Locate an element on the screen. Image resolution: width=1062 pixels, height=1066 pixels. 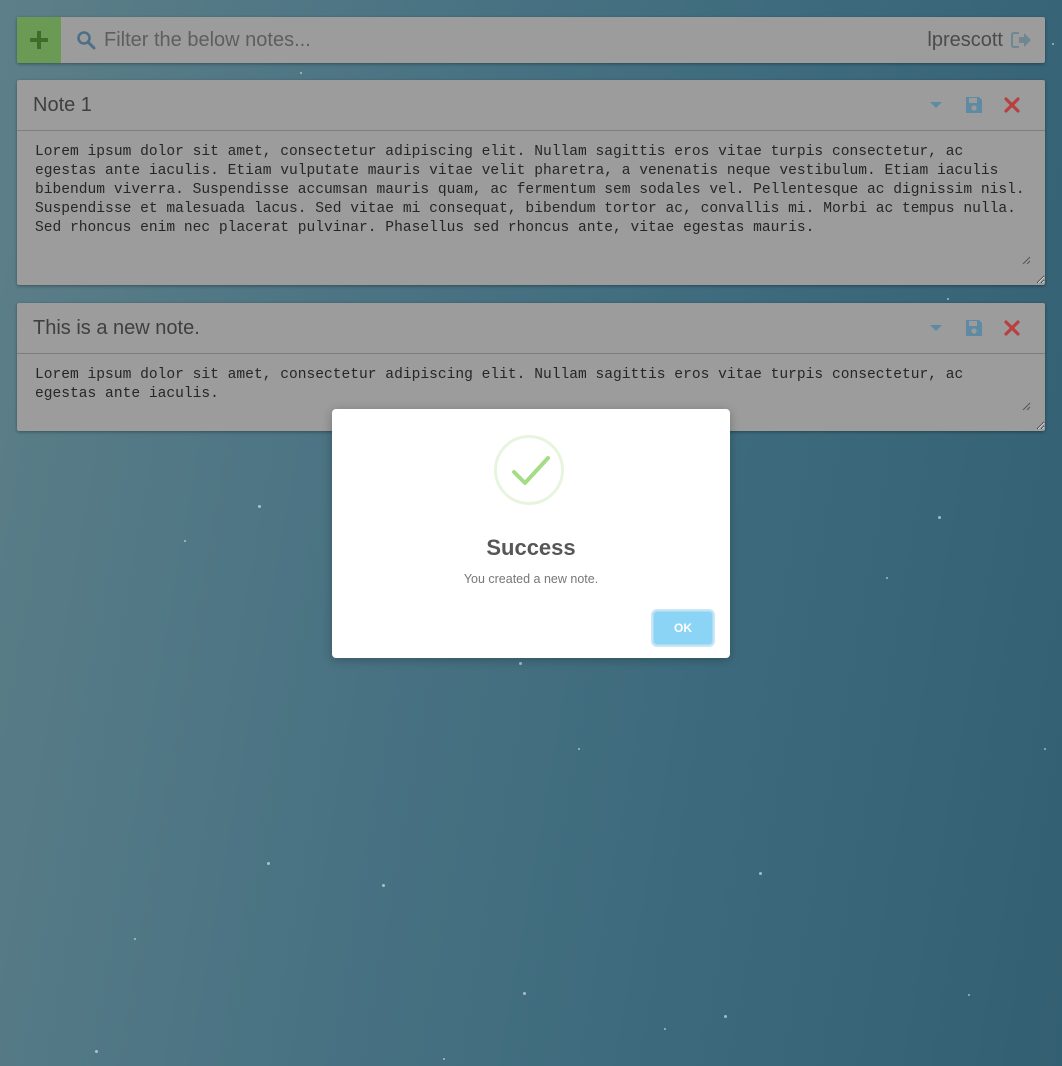
success-icon-circle is located at coordinates (529, 470).